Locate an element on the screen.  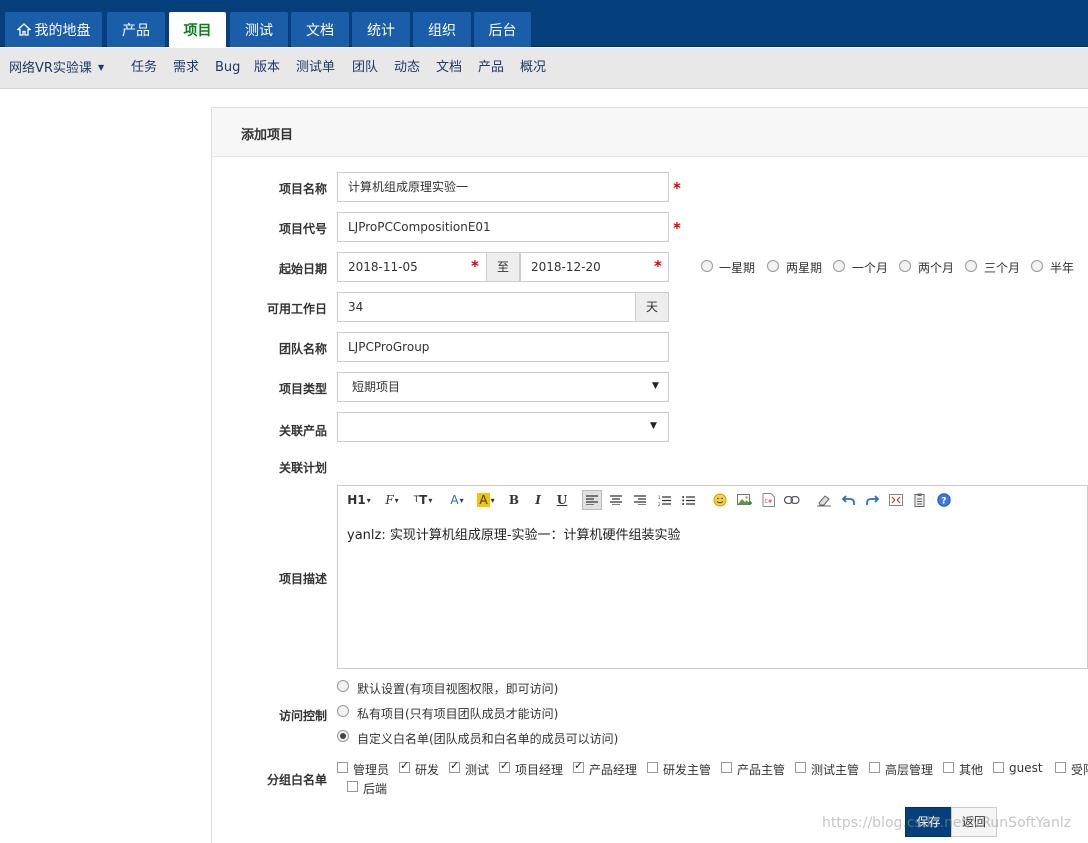
workdays-input: 34 is located at coordinates (486, 307).